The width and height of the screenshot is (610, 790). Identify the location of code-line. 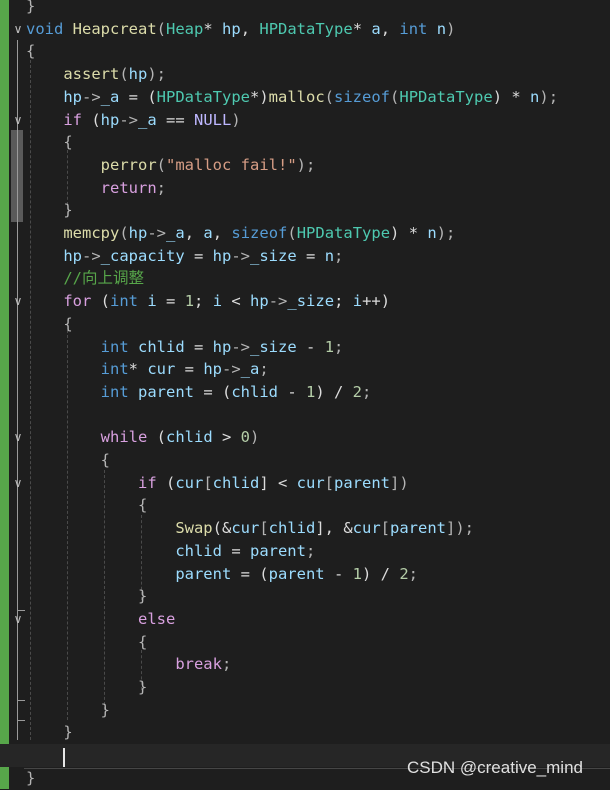
(305, 415).